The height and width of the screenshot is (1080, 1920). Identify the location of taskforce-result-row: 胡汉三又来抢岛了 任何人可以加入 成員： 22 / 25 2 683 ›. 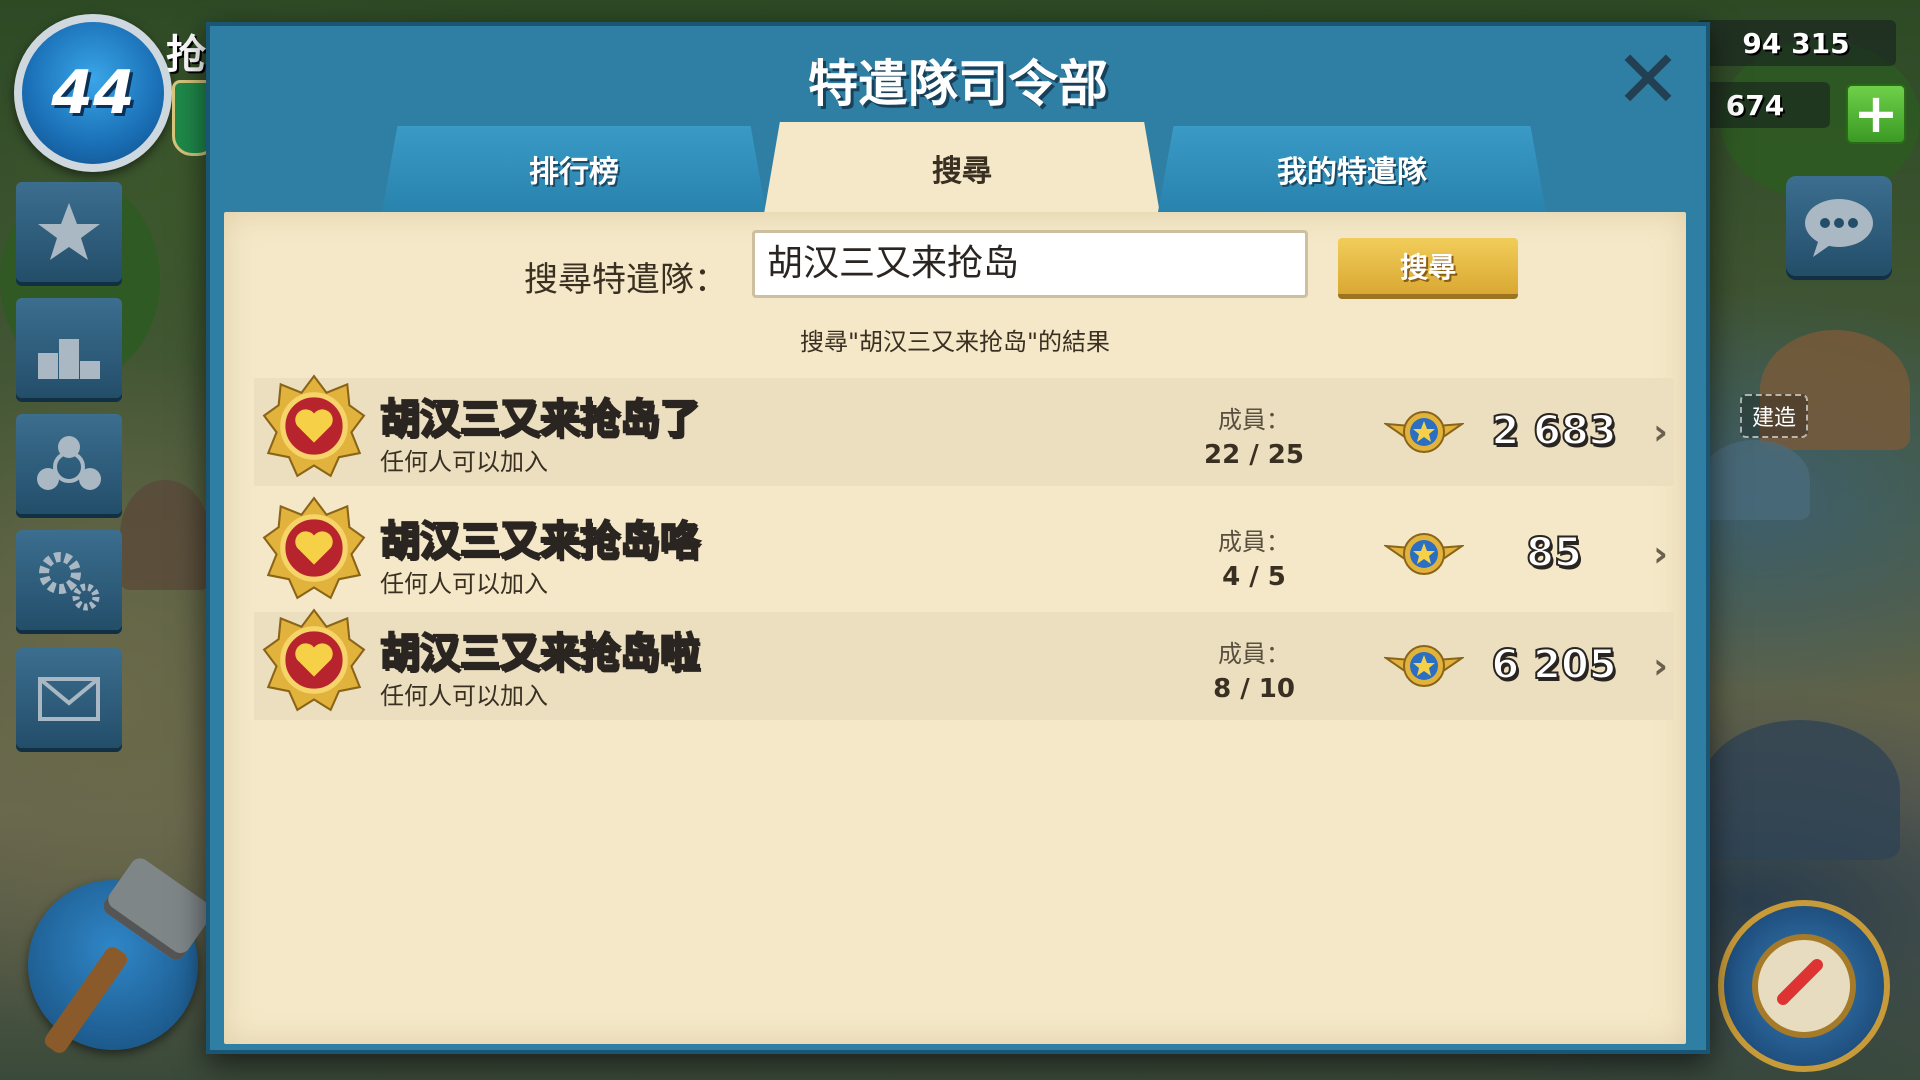
(964, 430).